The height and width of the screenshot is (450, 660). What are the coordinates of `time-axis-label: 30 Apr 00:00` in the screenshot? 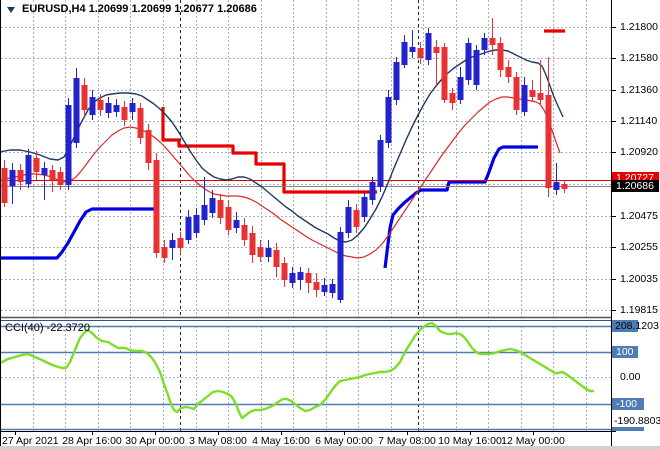 It's located at (155, 441).